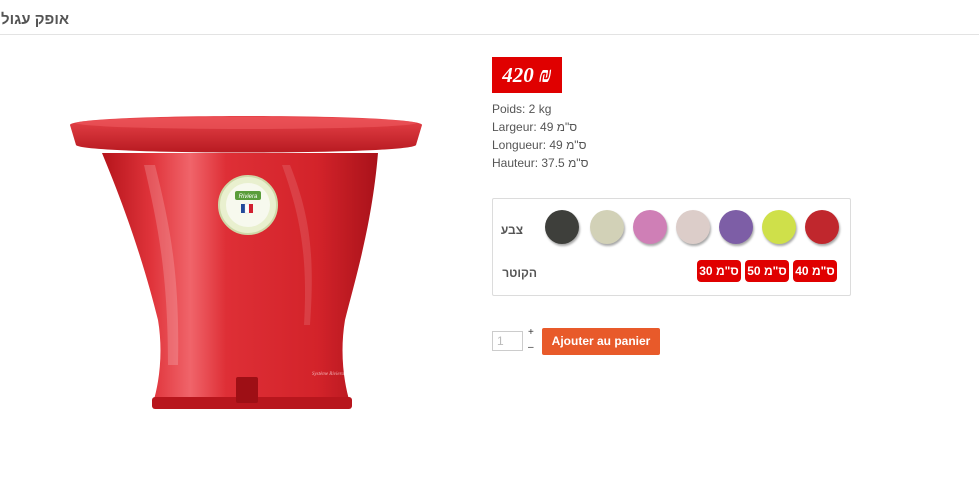 The height and width of the screenshot is (478, 979). Describe the element at coordinates (719, 271) in the screenshot. I see `size-option-30: ס"מ 30` at that location.